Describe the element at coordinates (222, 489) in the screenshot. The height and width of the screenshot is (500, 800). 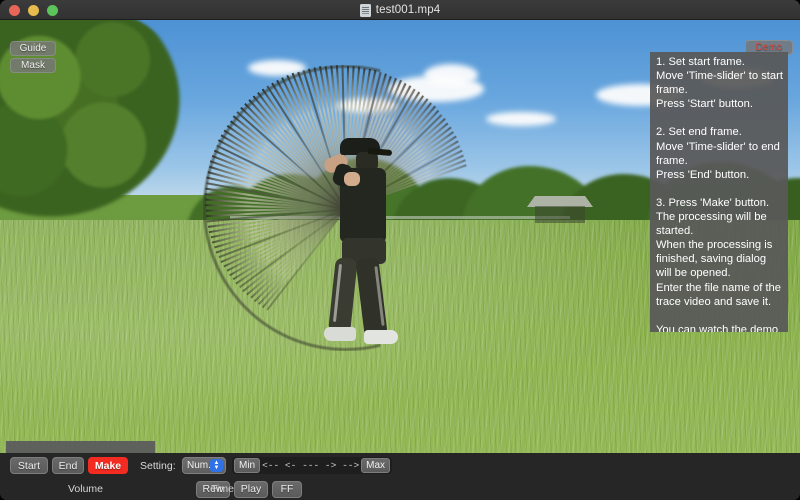
I see `time-label: Time` at that location.